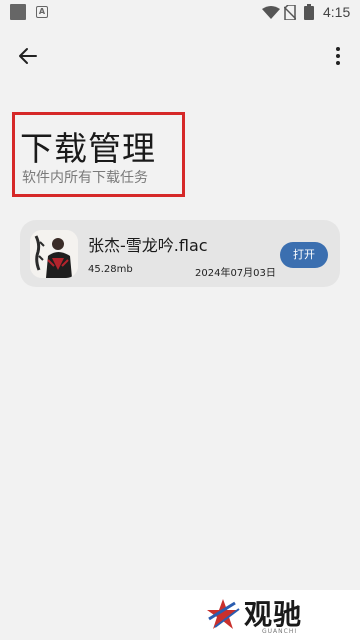  Describe the element at coordinates (85, 178) in the screenshot. I see `page-subtitle: 软件内所有下载任务` at that location.